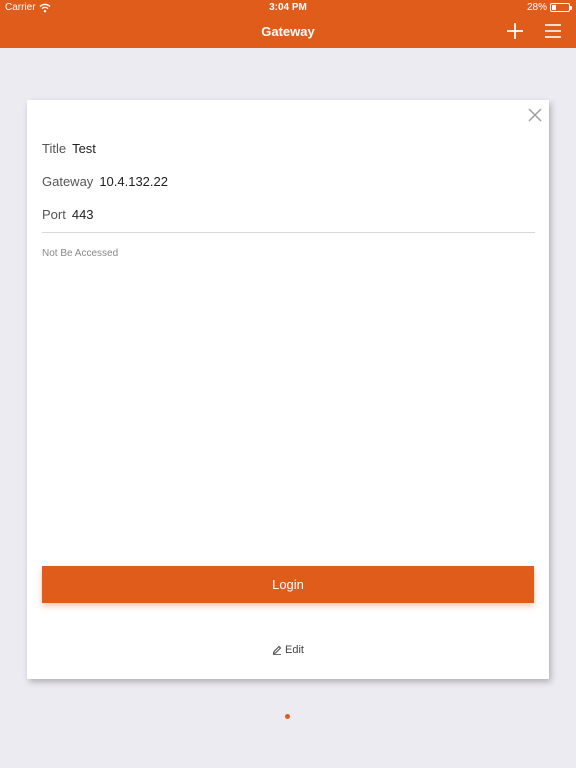 This screenshot has height=768, width=576. I want to click on field-label: Gateway, so click(68, 181).